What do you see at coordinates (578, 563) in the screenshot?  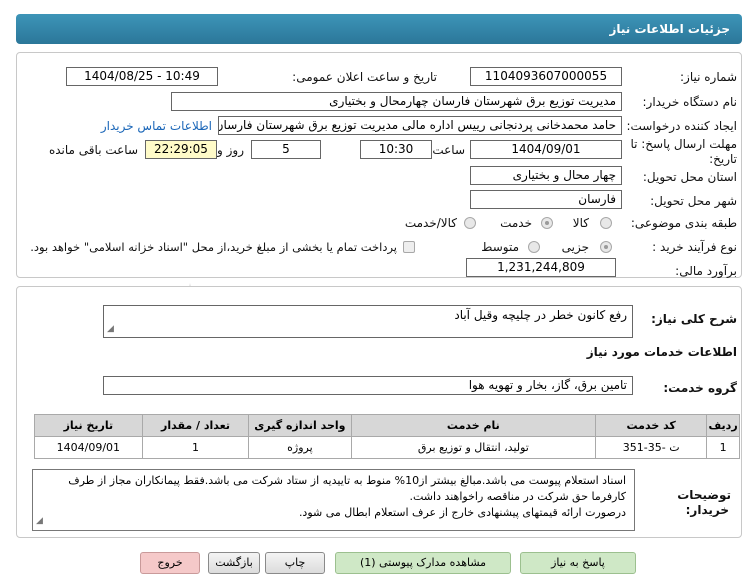 I see `reply-button: پاسخ به نیاز` at bounding box center [578, 563].